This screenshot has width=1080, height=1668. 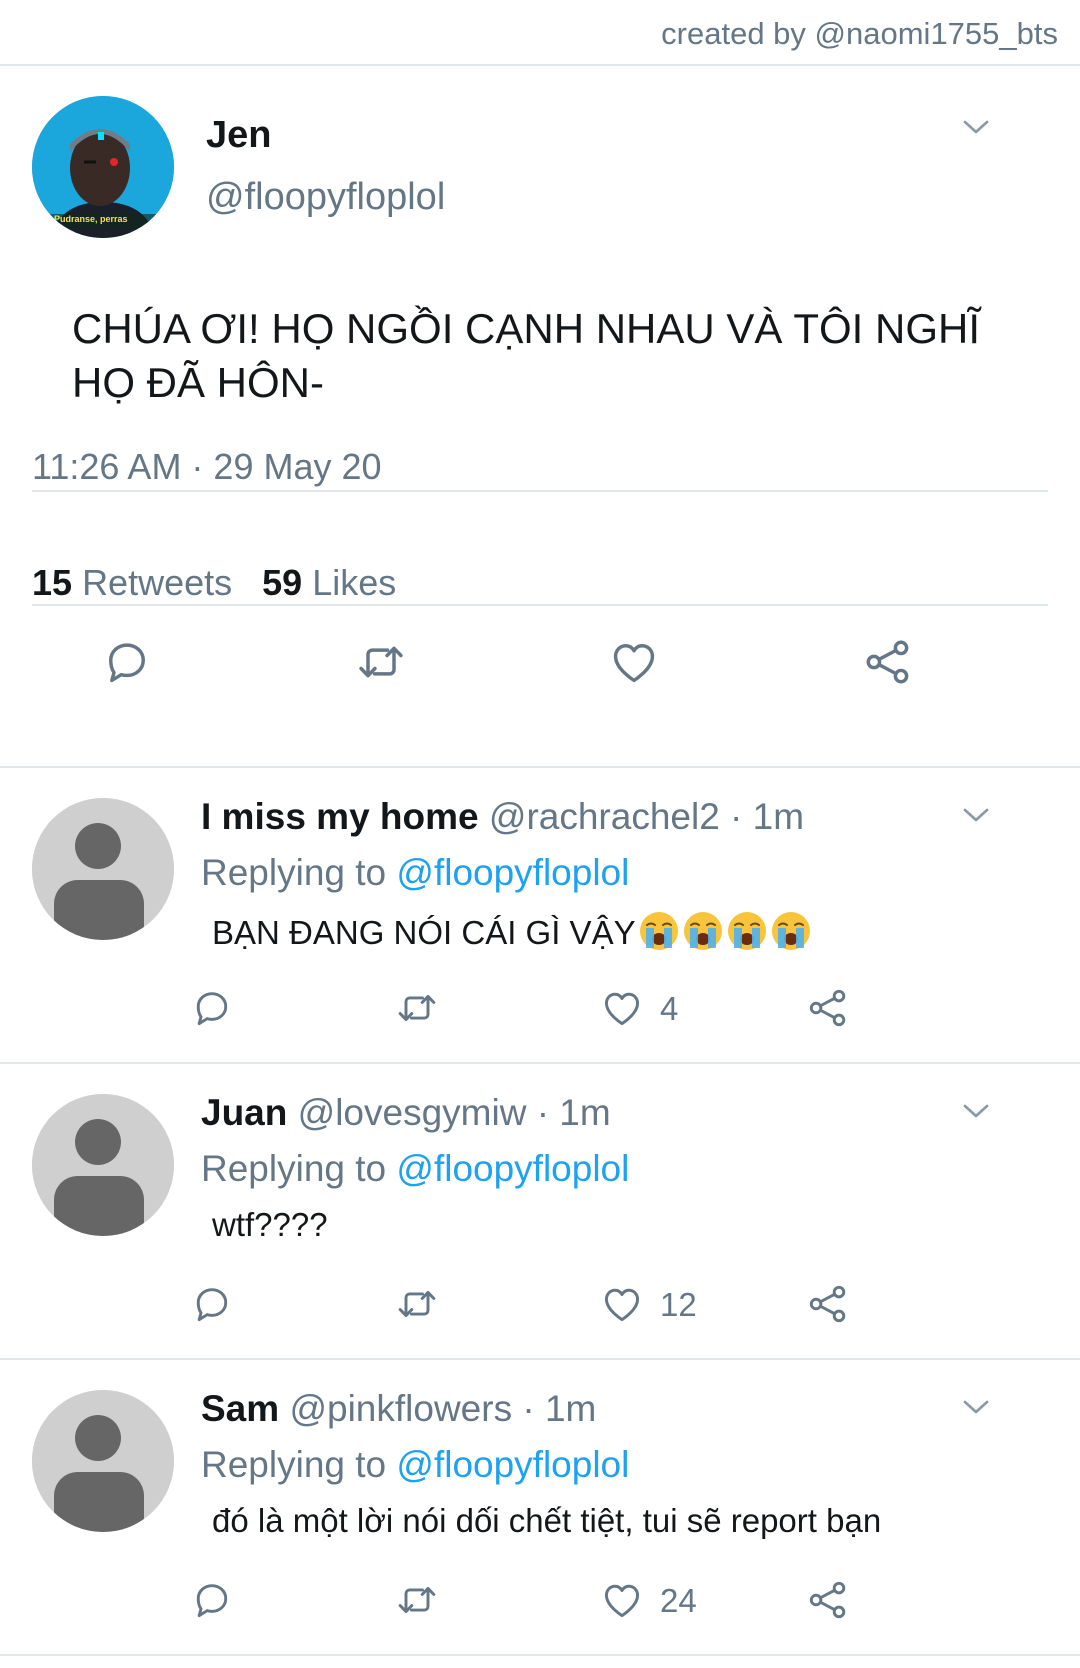 What do you see at coordinates (678, 1304) in the screenshot?
I see `like-count: 12` at bounding box center [678, 1304].